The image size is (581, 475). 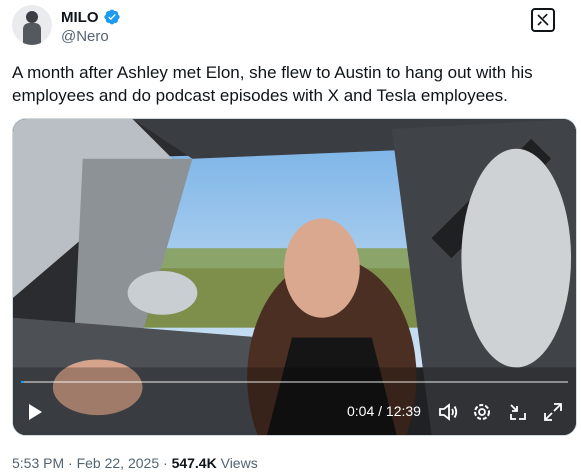 What do you see at coordinates (91, 36) in the screenshot?
I see `author-handle: @Nero` at bounding box center [91, 36].